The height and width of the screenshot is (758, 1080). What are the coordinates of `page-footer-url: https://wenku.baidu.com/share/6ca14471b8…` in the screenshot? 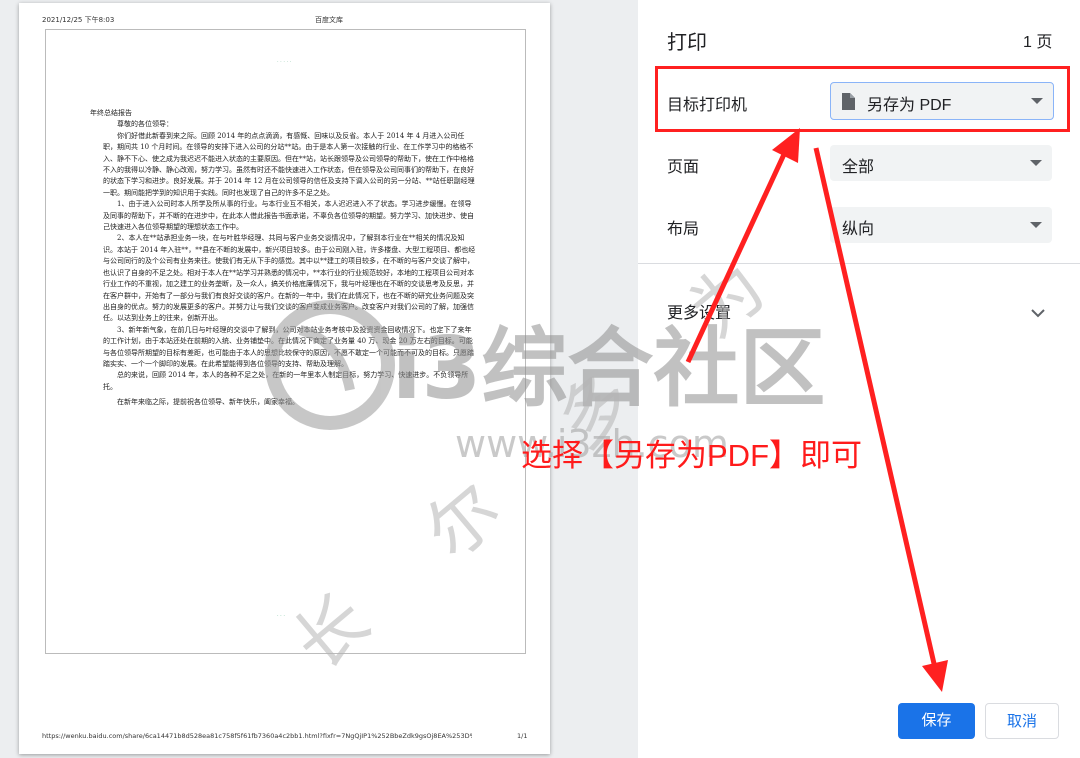 It's located at (257, 736).